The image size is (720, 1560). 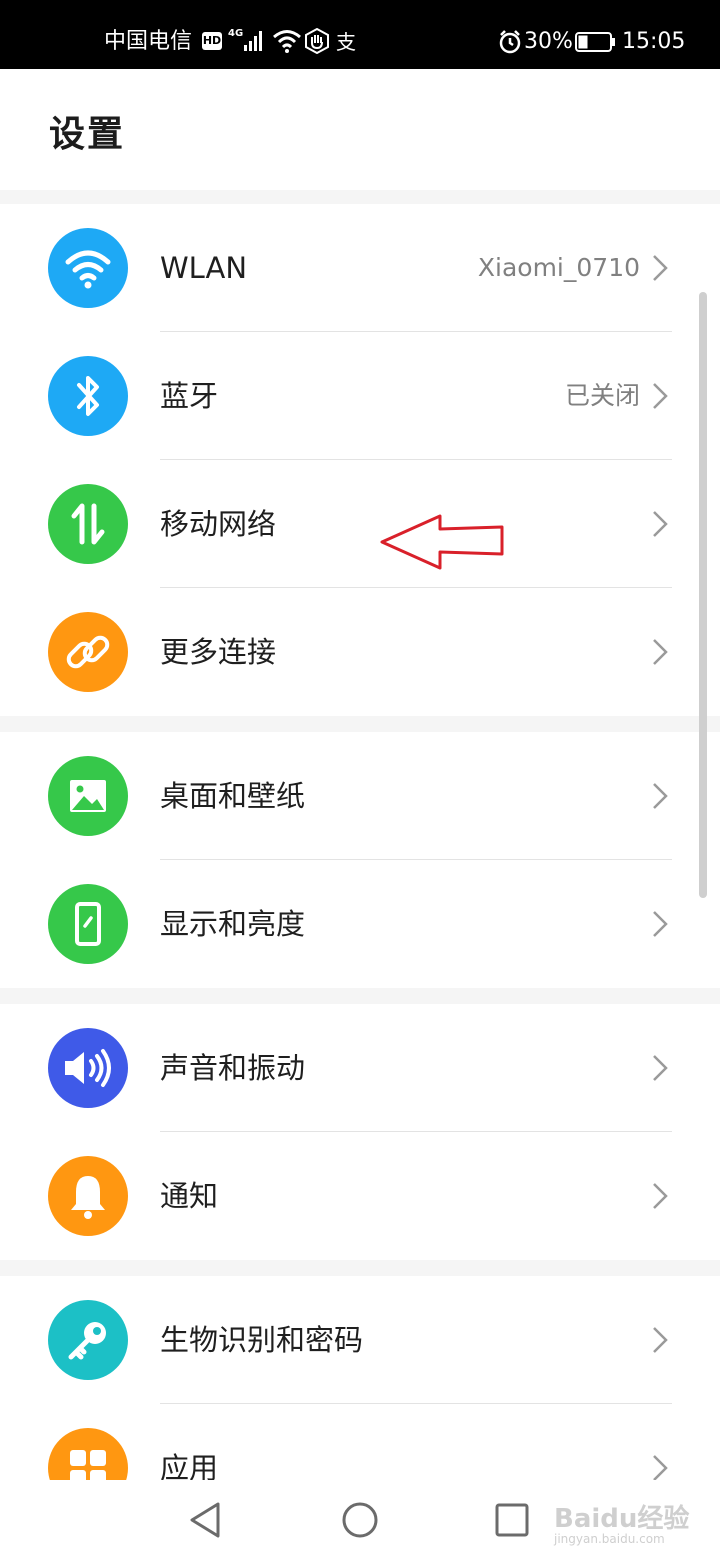 What do you see at coordinates (510, 42) in the screenshot?
I see `alarm-icon` at bounding box center [510, 42].